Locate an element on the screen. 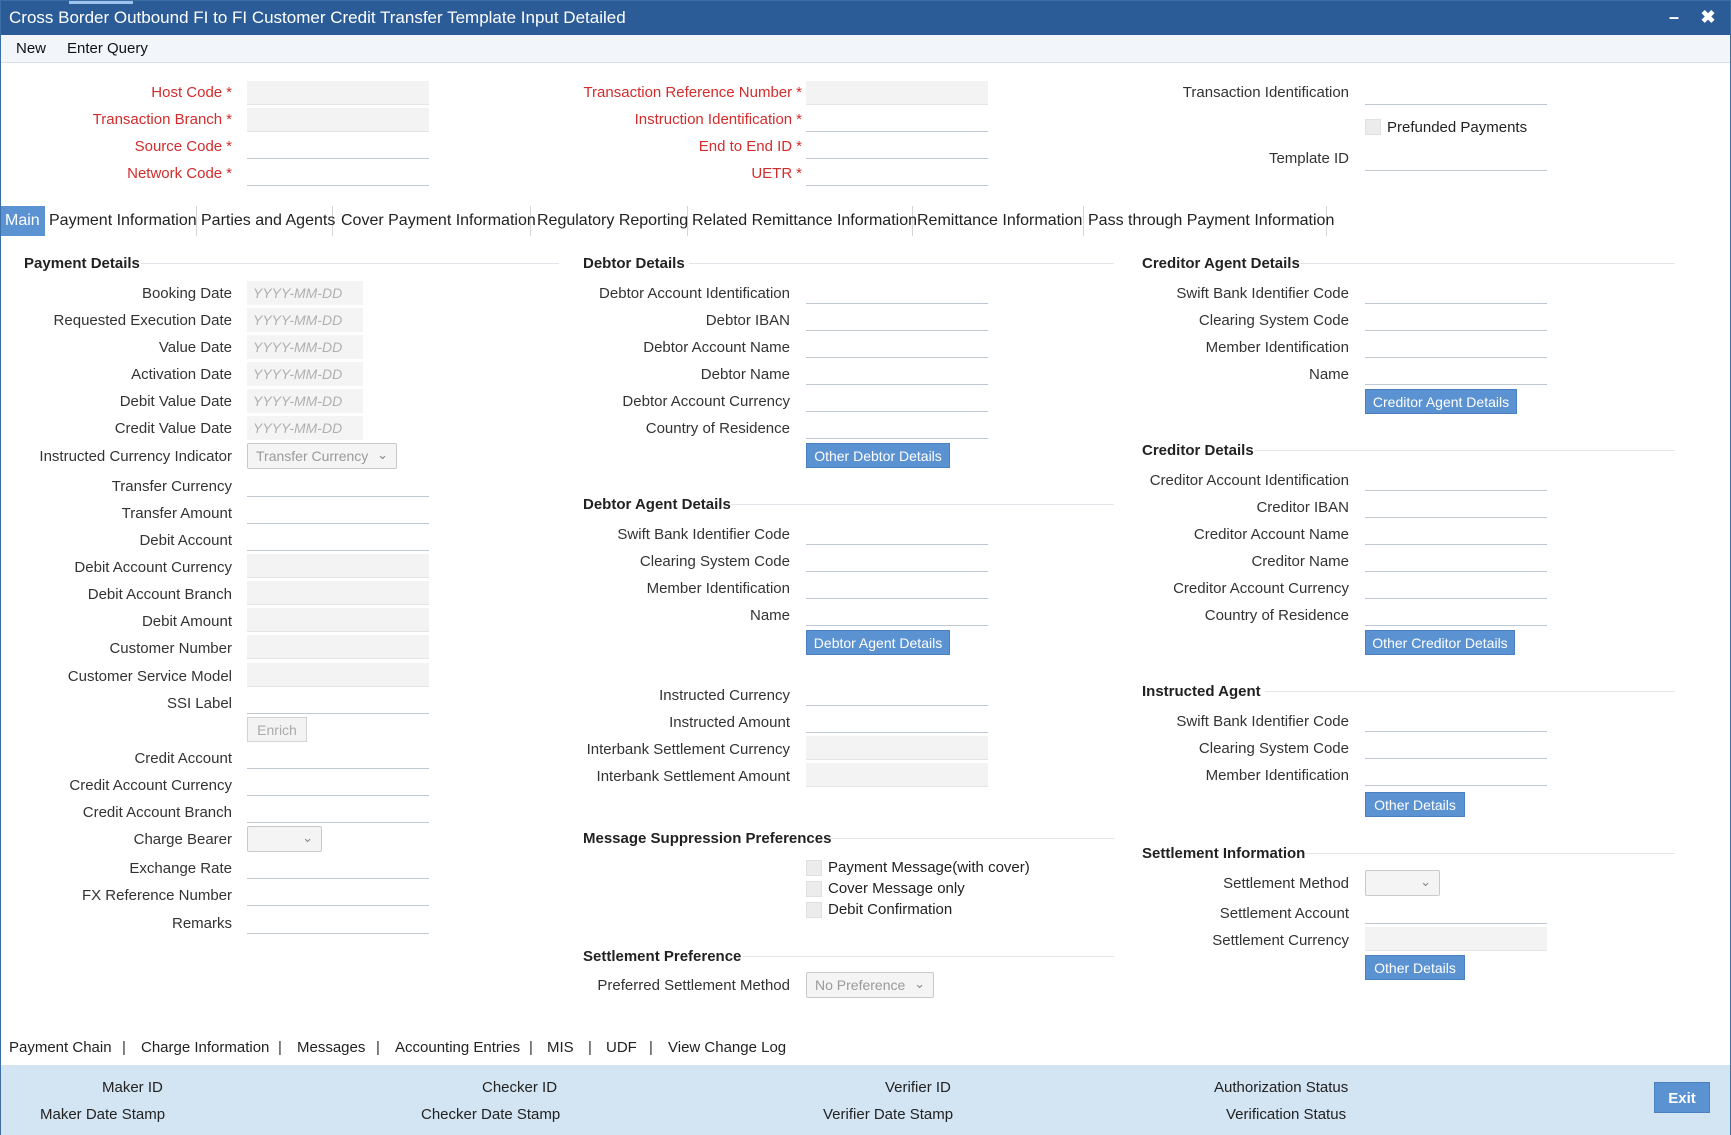 Image resolution: width=1731 pixels, height=1135 pixels. end-to-end-id-input is located at coordinates (897, 147).